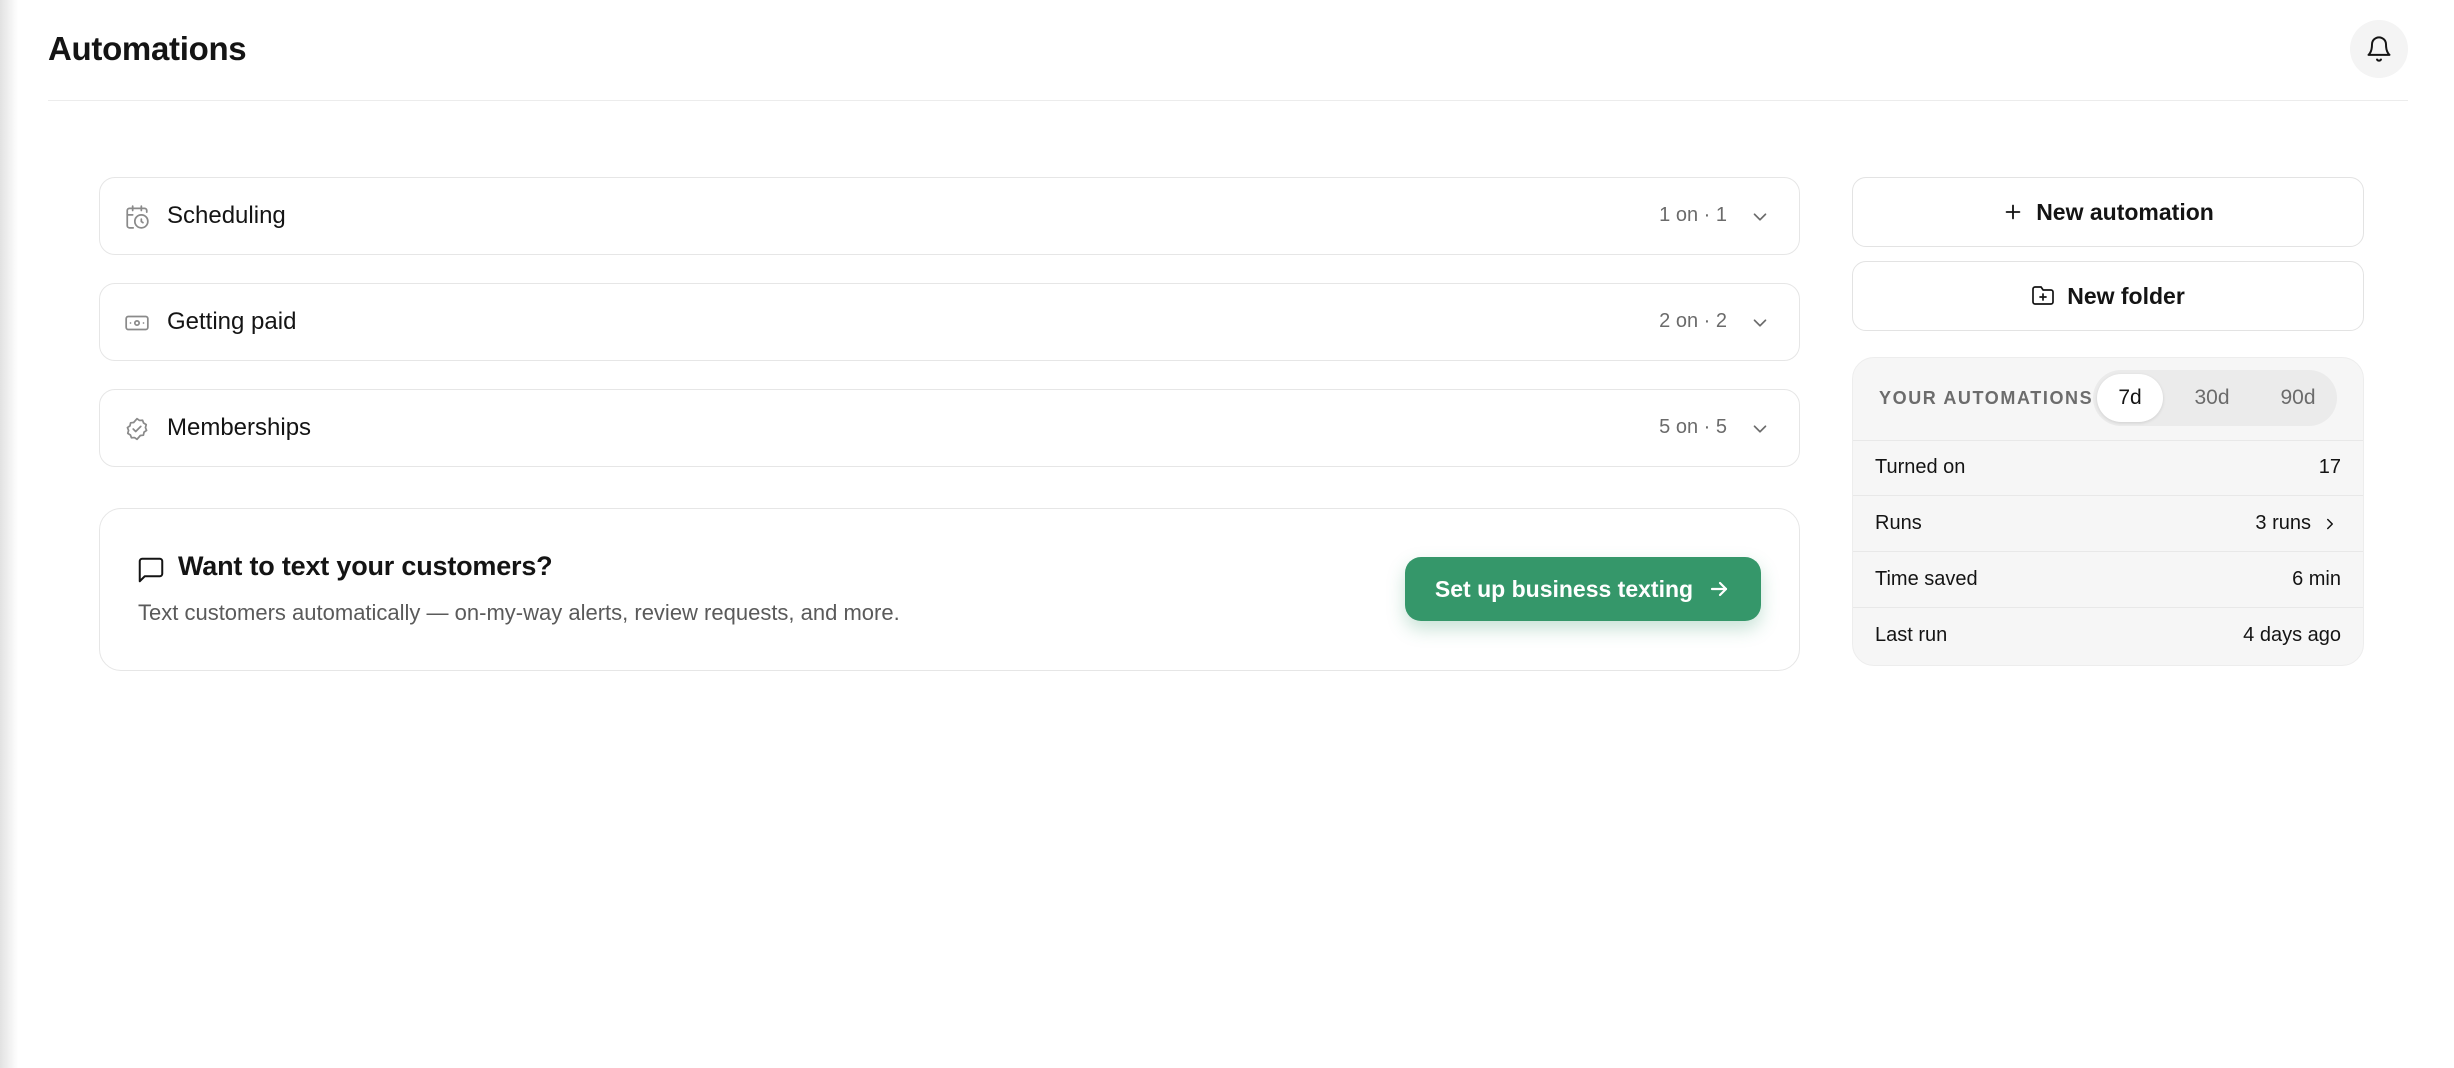  What do you see at coordinates (2043, 295) in the screenshot?
I see `folder-plus-icon` at bounding box center [2043, 295].